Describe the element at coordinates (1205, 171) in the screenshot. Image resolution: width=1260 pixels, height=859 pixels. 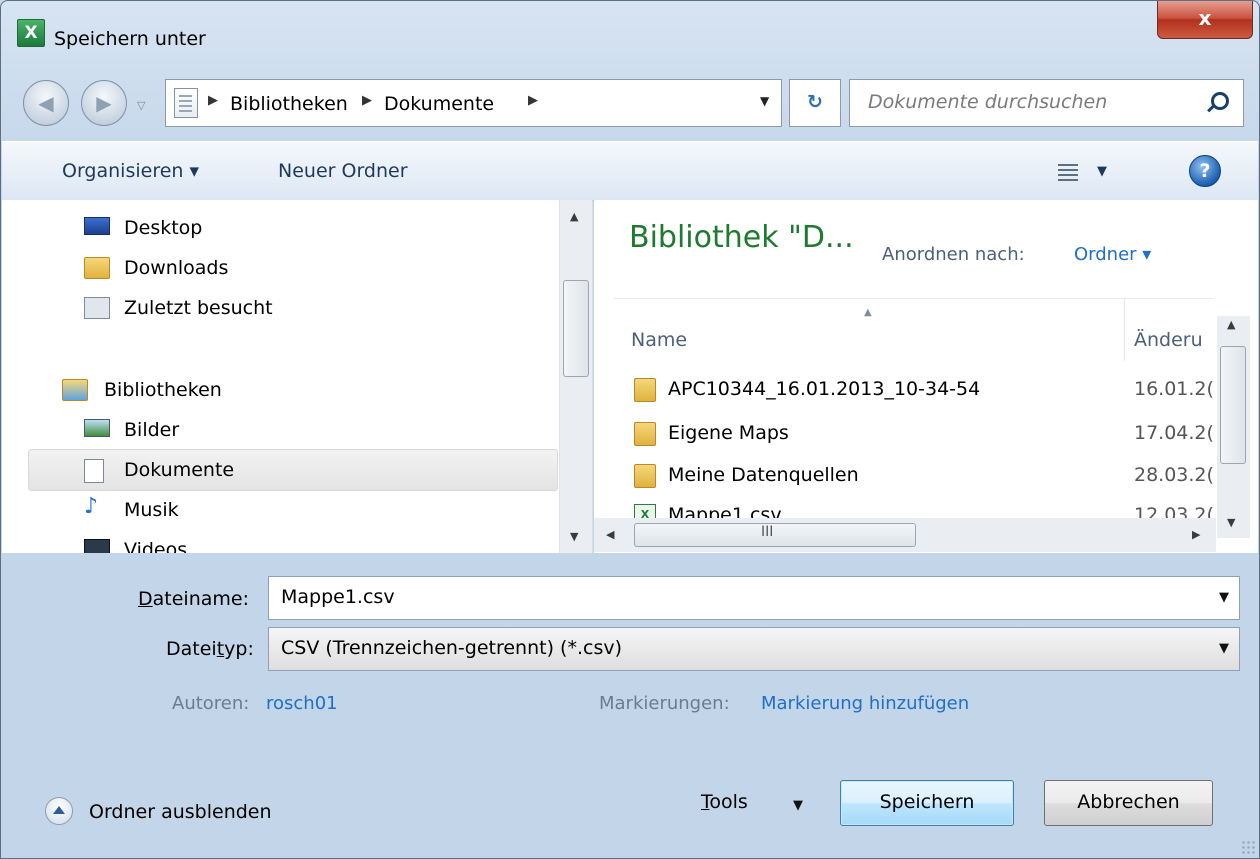
I see `help-icon: ?` at that location.